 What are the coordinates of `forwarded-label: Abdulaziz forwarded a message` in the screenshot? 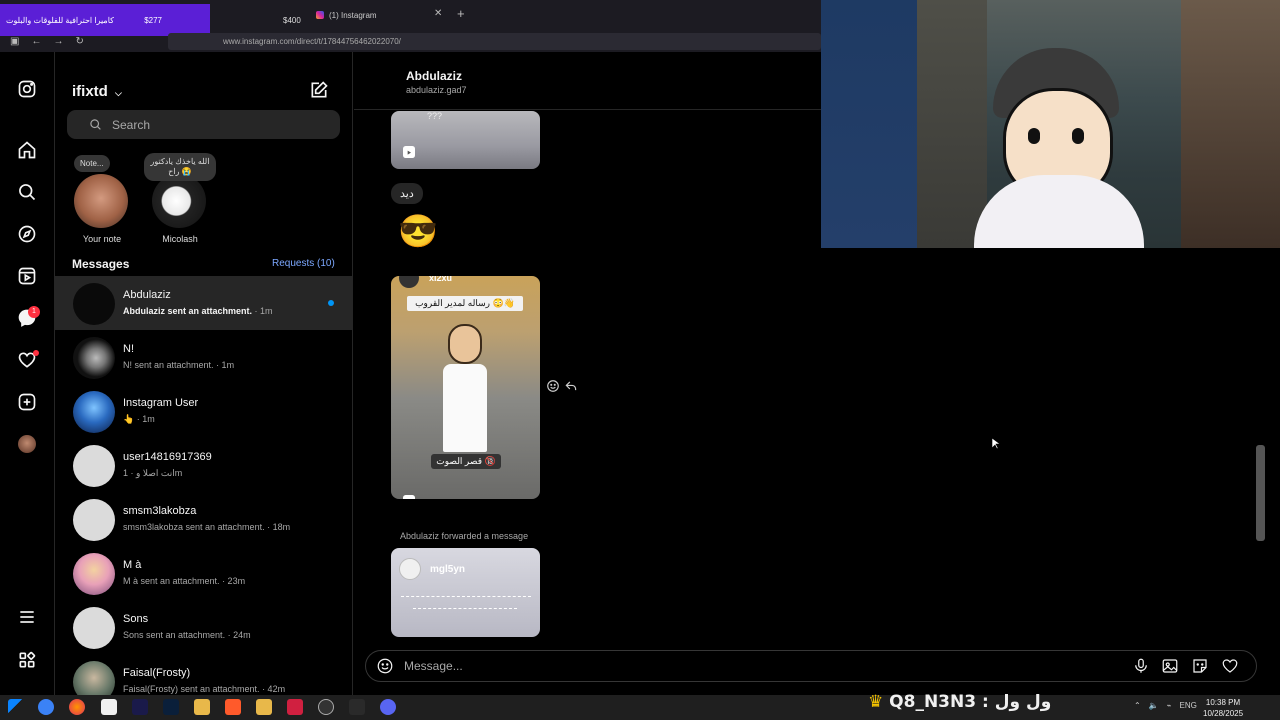 It's located at (464, 536).